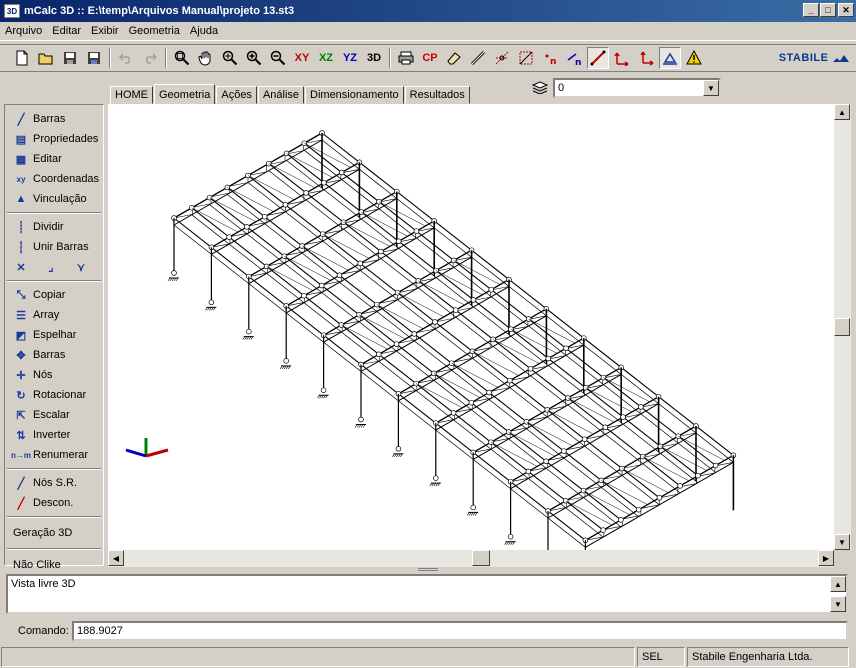 This screenshot has height=668, width=856. Describe the element at coordinates (54, 395) in the screenshot. I see `sidebar-item-rotacionar: ↻ Rotacionar` at that location.